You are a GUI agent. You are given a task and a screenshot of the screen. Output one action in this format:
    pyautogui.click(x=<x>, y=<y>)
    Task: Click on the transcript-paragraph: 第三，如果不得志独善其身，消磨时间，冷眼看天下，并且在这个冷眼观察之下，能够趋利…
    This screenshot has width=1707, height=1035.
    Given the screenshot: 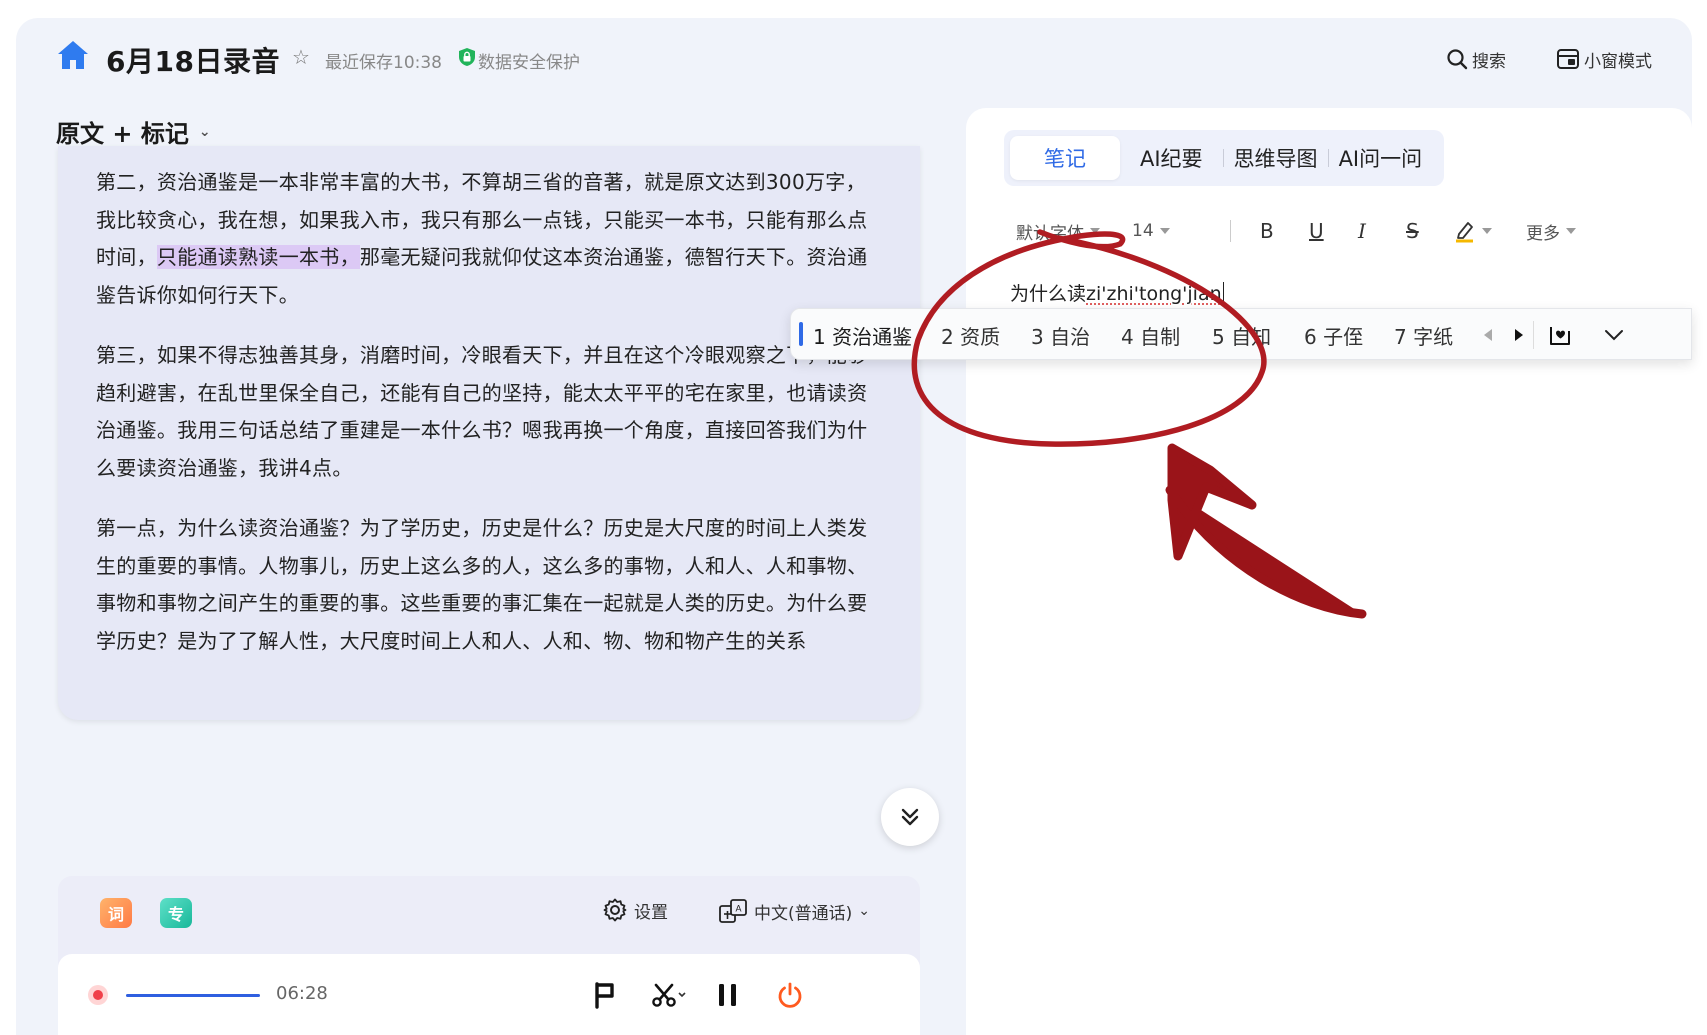 What is the action you would take?
    pyautogui.click(x=489, y=412)
    